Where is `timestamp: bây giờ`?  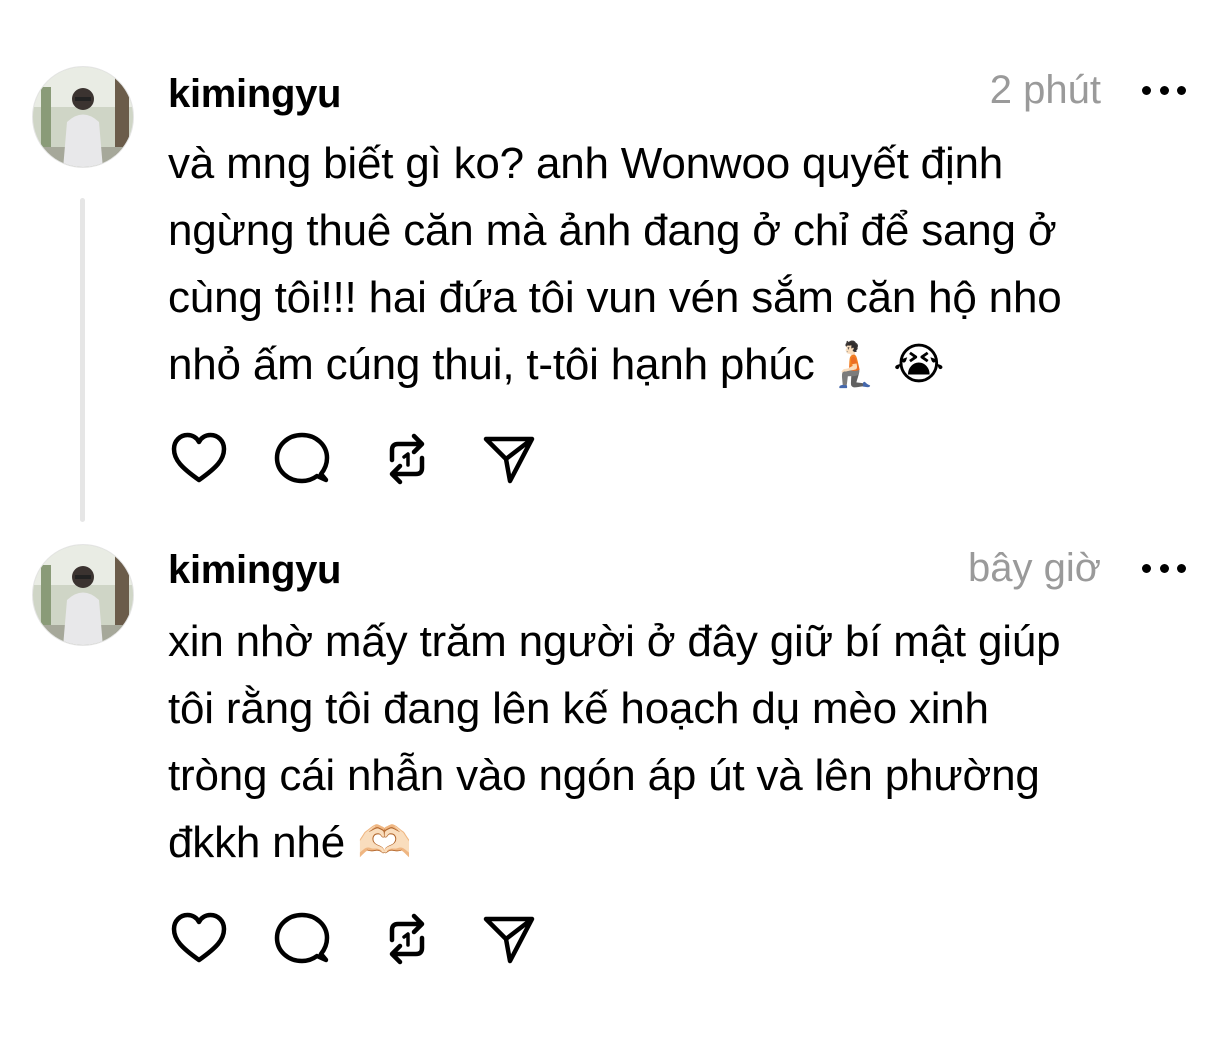
timestamp: bây giờ is located at coordinates (1034, 568).